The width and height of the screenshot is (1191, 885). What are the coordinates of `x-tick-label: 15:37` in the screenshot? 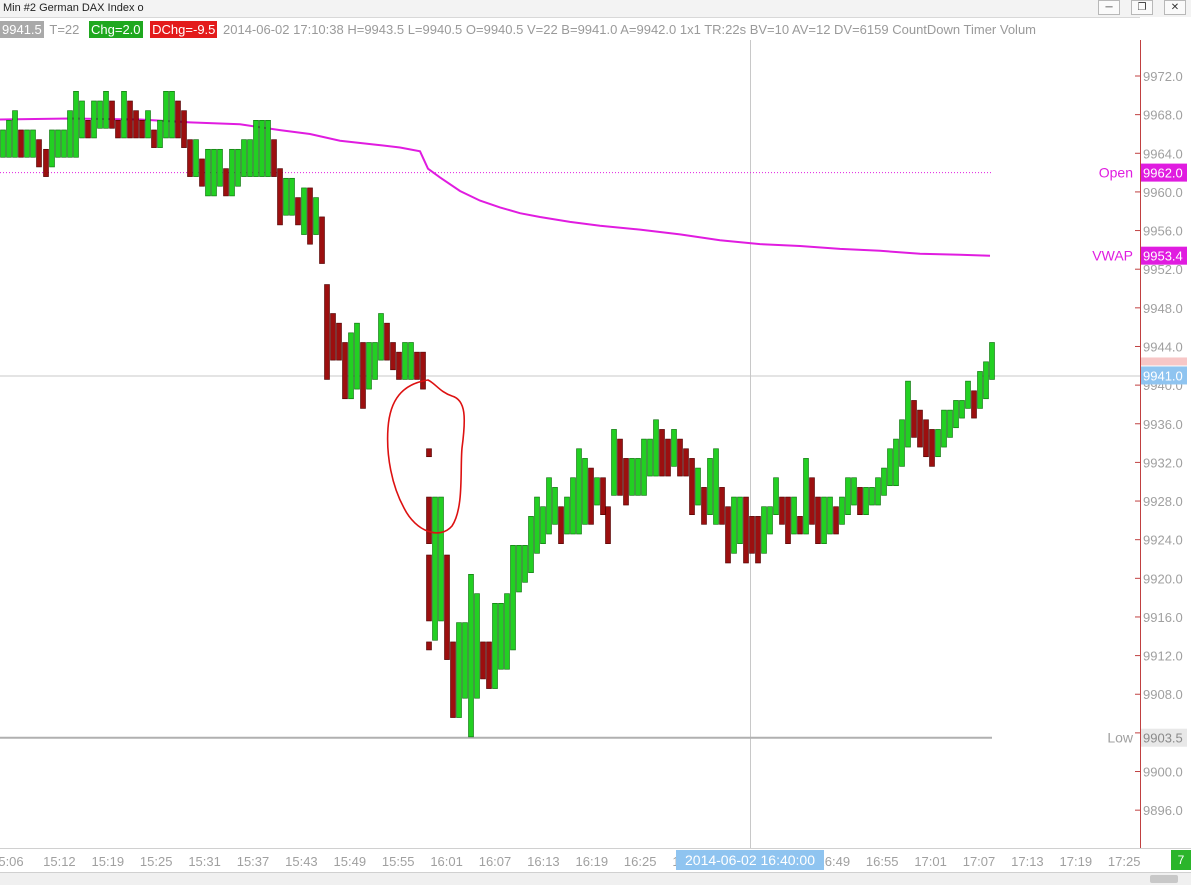 It's located at (253, 861).